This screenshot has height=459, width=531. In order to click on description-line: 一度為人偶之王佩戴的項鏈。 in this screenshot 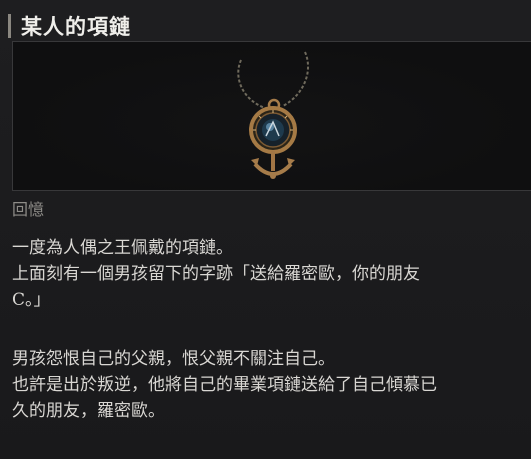, I will do `click(122, 248)`.